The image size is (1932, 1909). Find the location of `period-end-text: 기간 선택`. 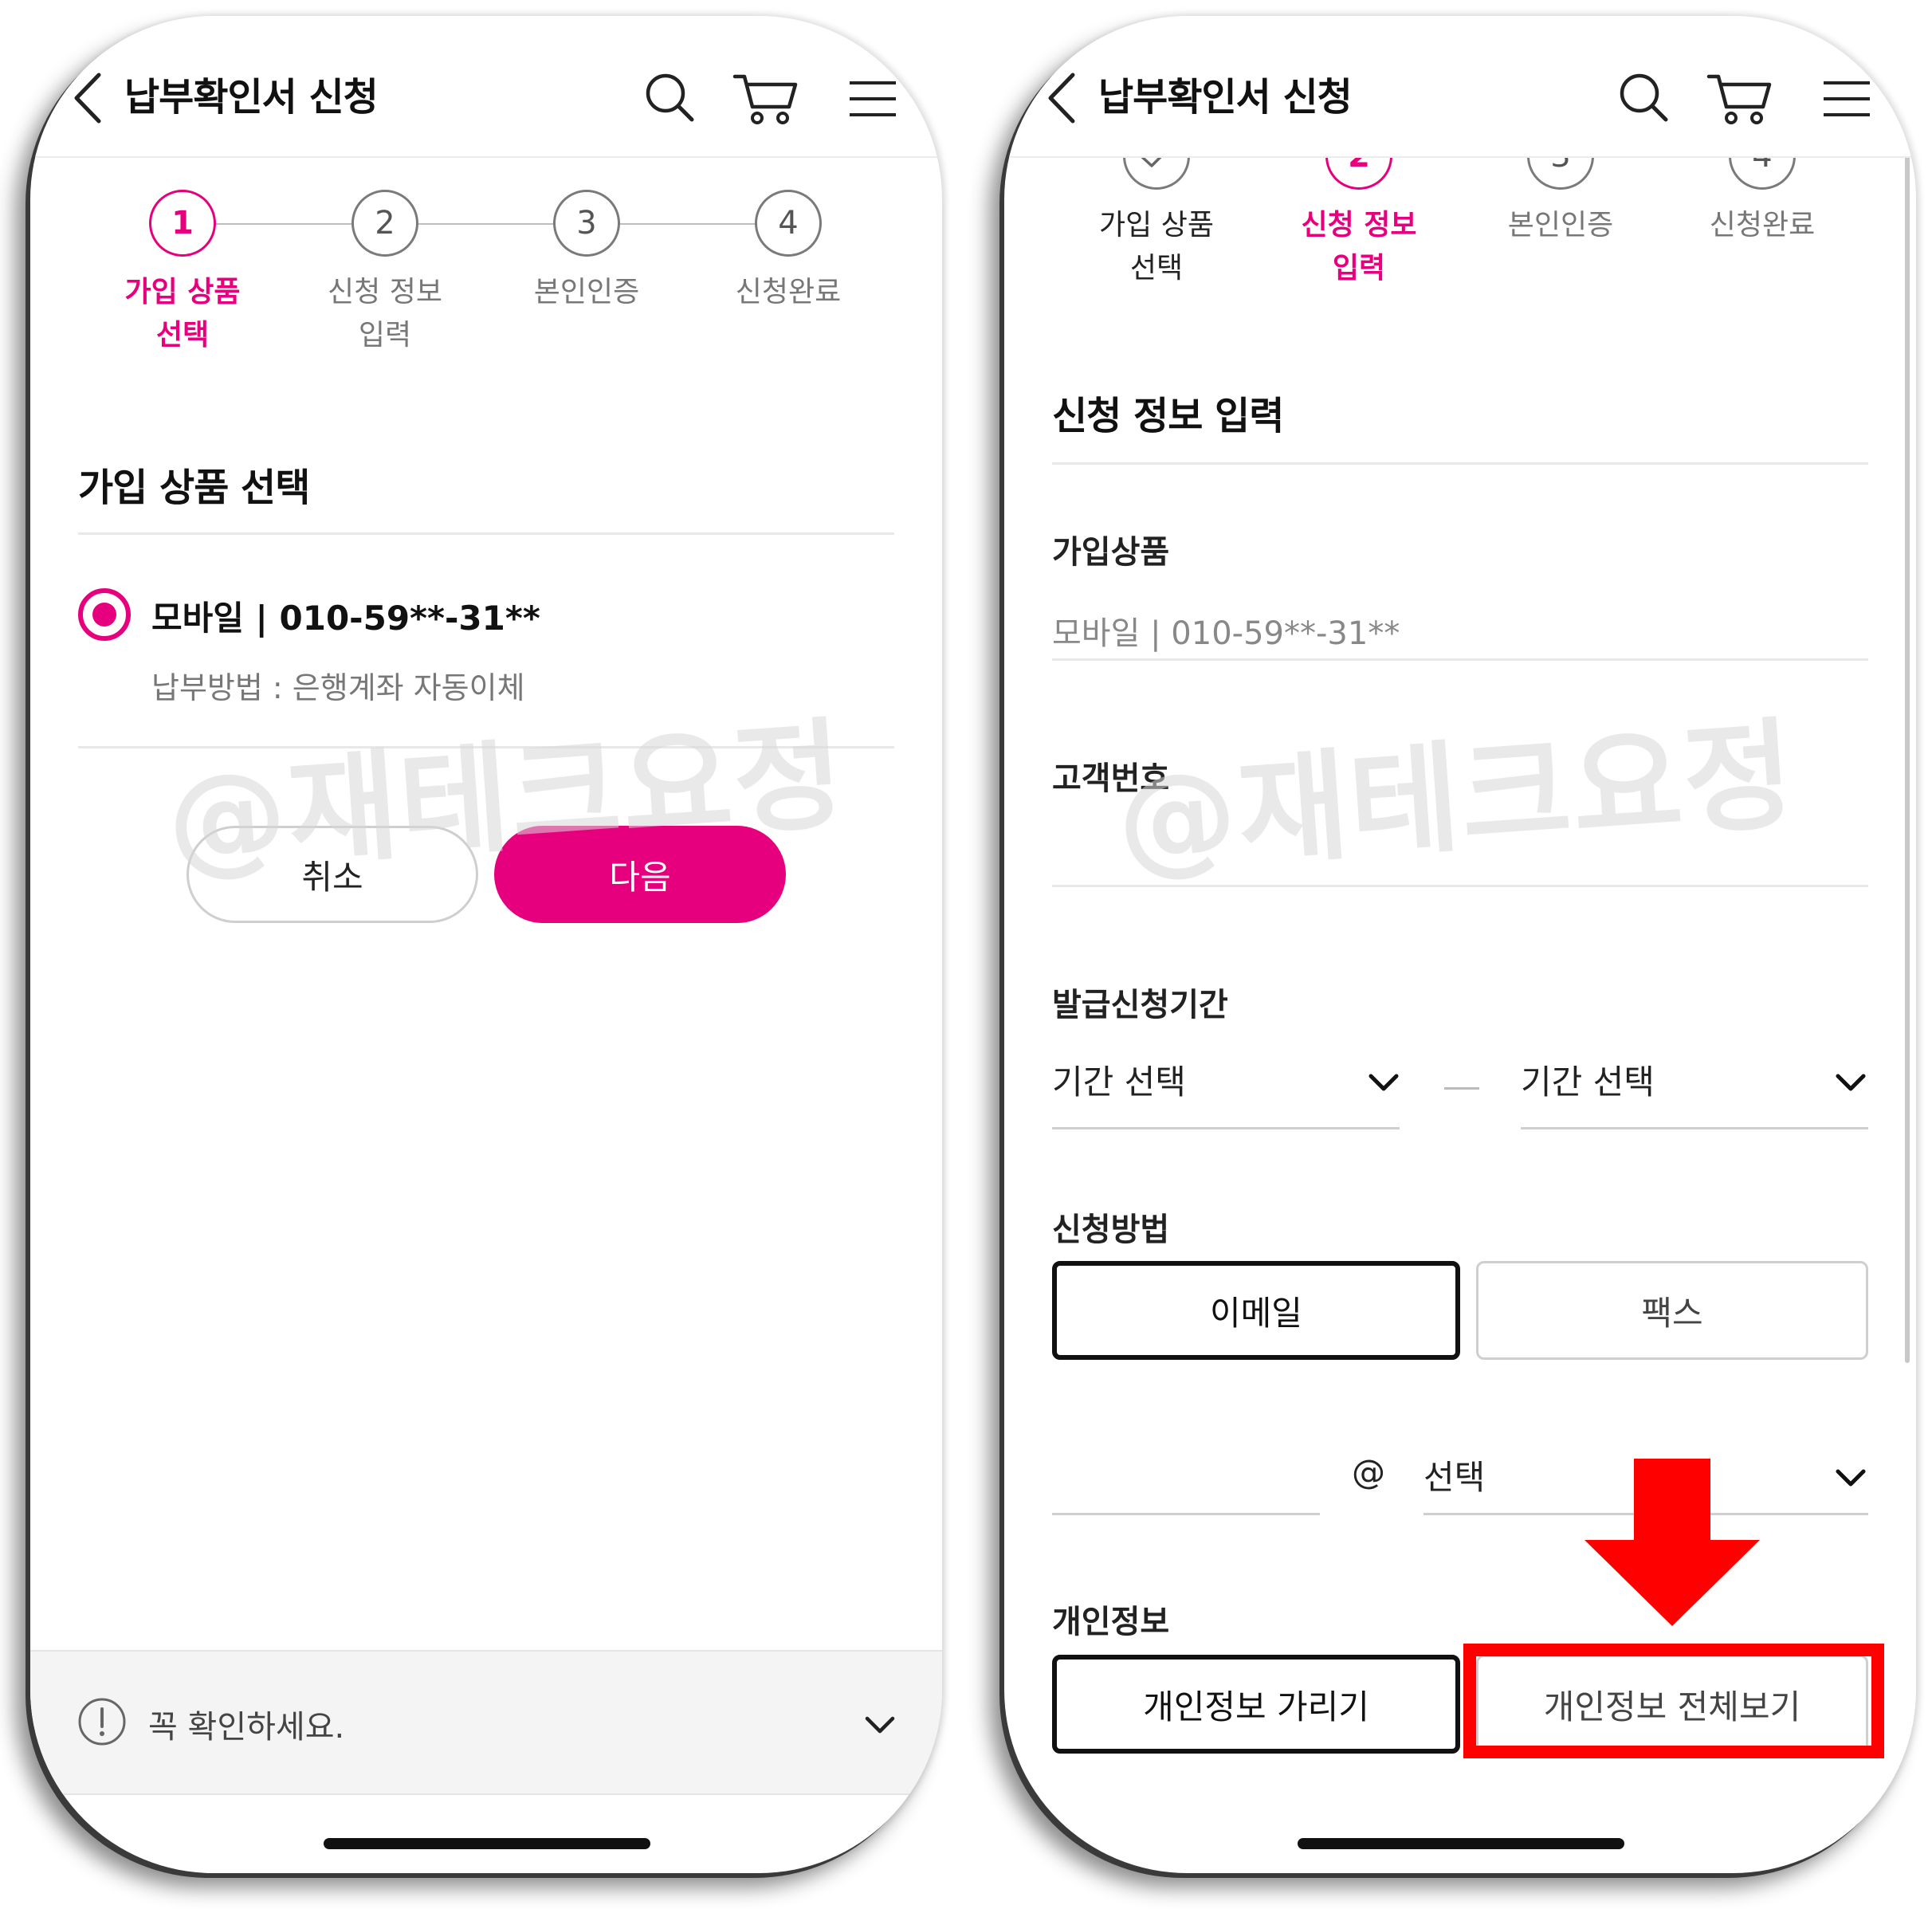

period-end-text: 기간 선택 is located at coordinates (1588, 1082).